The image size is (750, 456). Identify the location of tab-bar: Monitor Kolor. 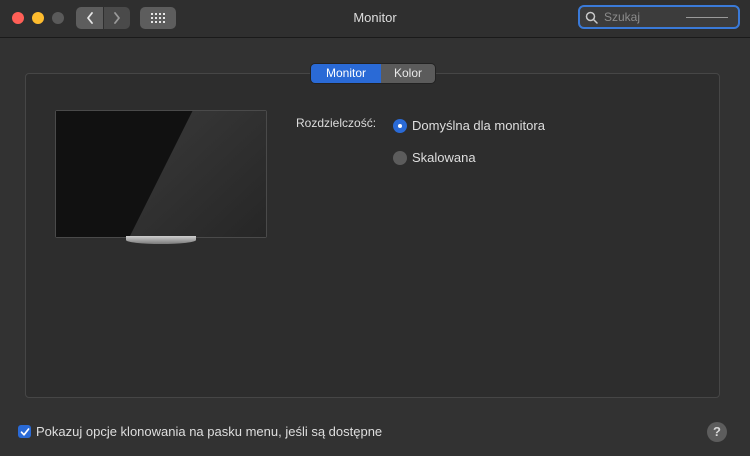
(373, 73).